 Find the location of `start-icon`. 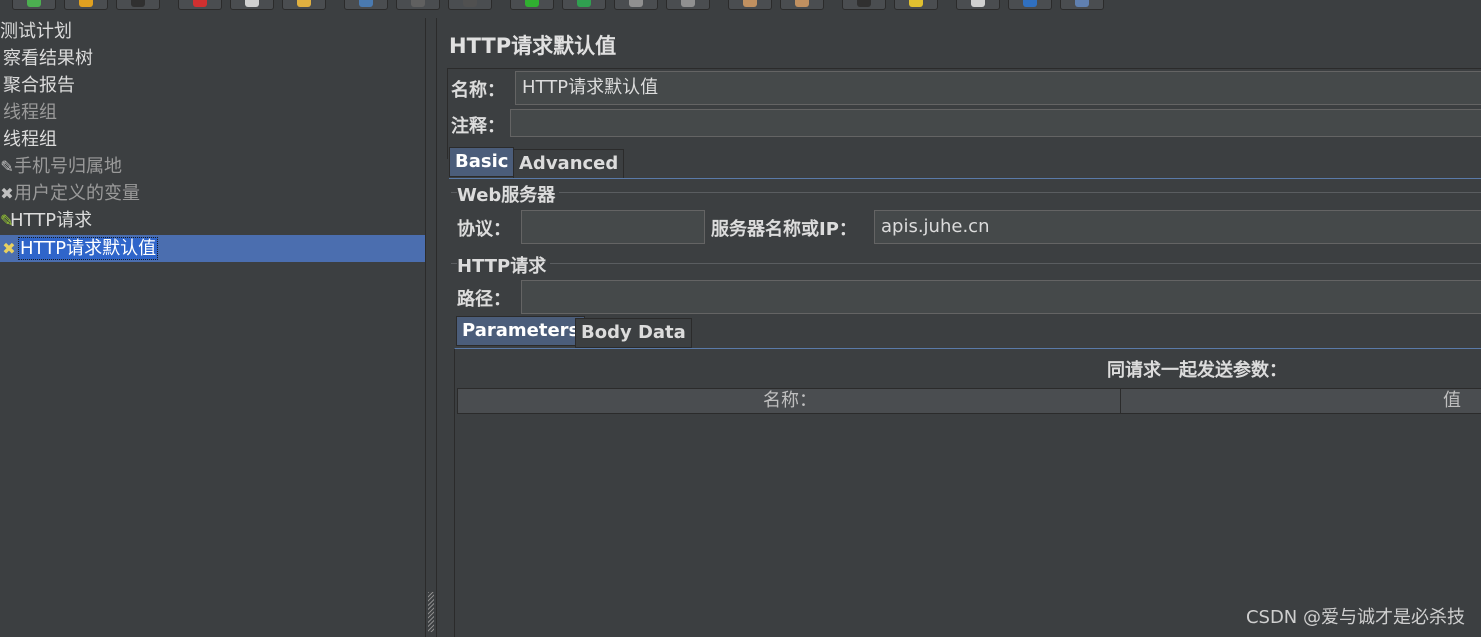

start-icon is located at coordinates (532, 3).